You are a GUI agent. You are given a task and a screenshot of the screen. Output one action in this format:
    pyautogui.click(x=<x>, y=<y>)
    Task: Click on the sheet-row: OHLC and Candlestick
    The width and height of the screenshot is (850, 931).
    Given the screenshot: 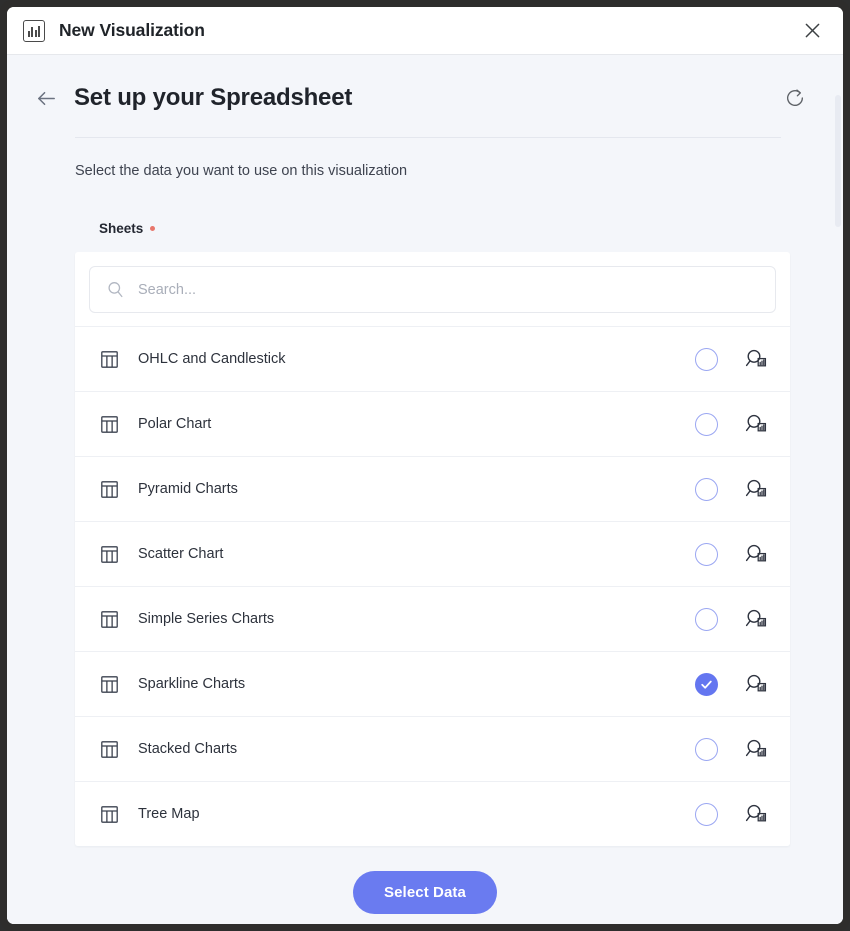 What is the action you would take?
    pyautogui.click(x=432, y=358)
    